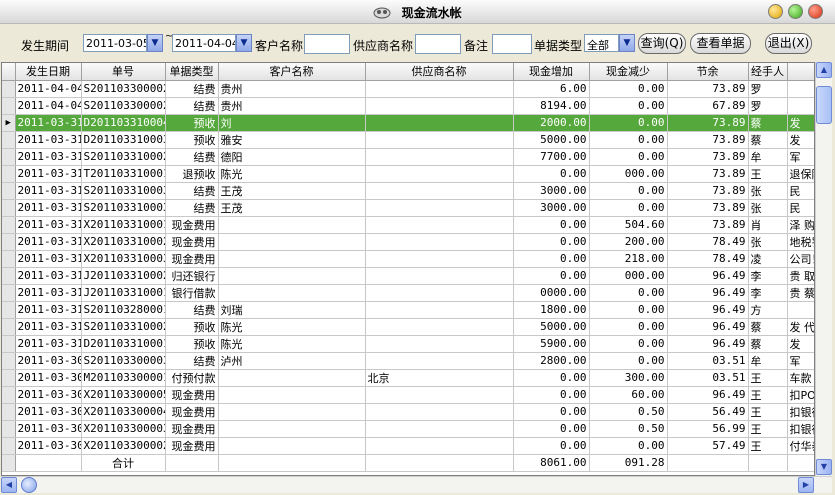  Describe the element at coordinates (628, 72) in the screenshot. I see `col-cash-decrease: 现金减少` at that location.